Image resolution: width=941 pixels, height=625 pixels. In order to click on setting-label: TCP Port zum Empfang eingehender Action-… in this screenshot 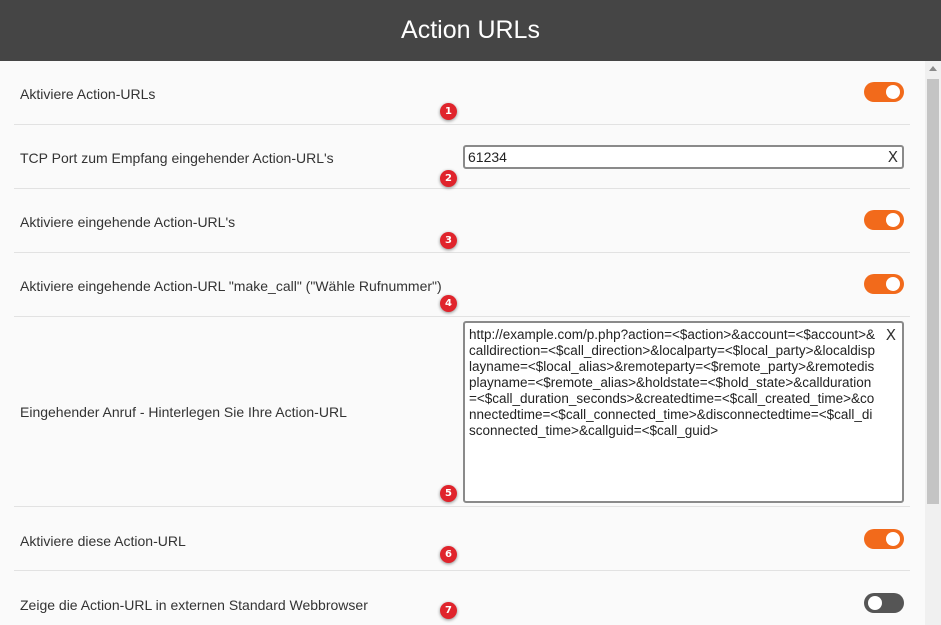, I will do `click(177, 158)`.